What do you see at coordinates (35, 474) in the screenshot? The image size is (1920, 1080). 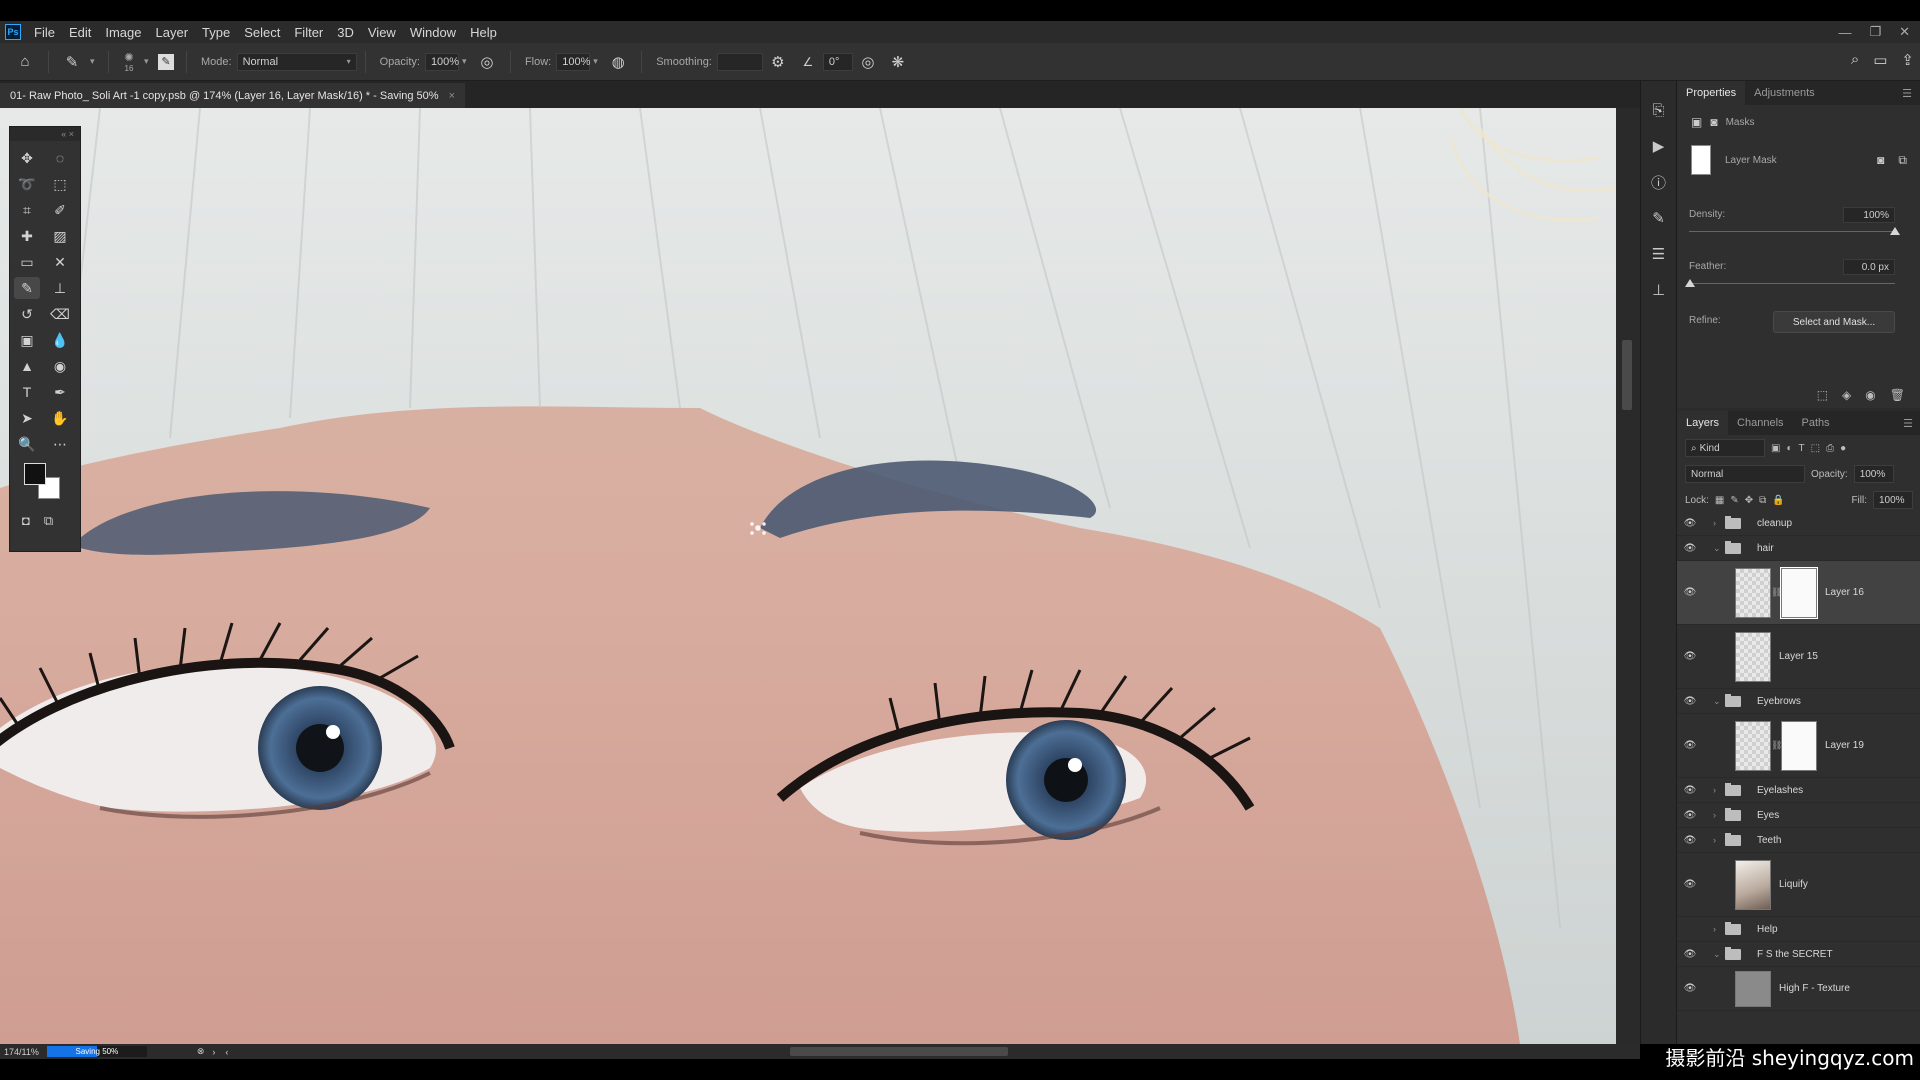 I see `foreground-color-swatch` at bounding box center [35, 474].